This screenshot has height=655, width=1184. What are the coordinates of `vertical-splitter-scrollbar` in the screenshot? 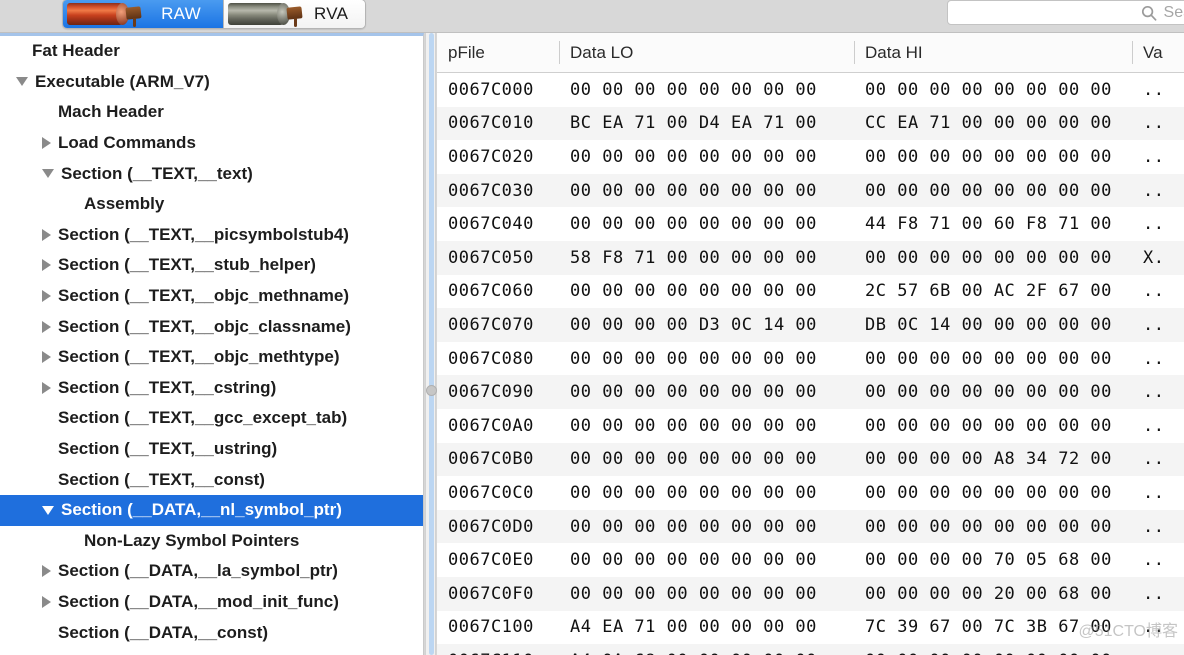 It's located at (431, 344).